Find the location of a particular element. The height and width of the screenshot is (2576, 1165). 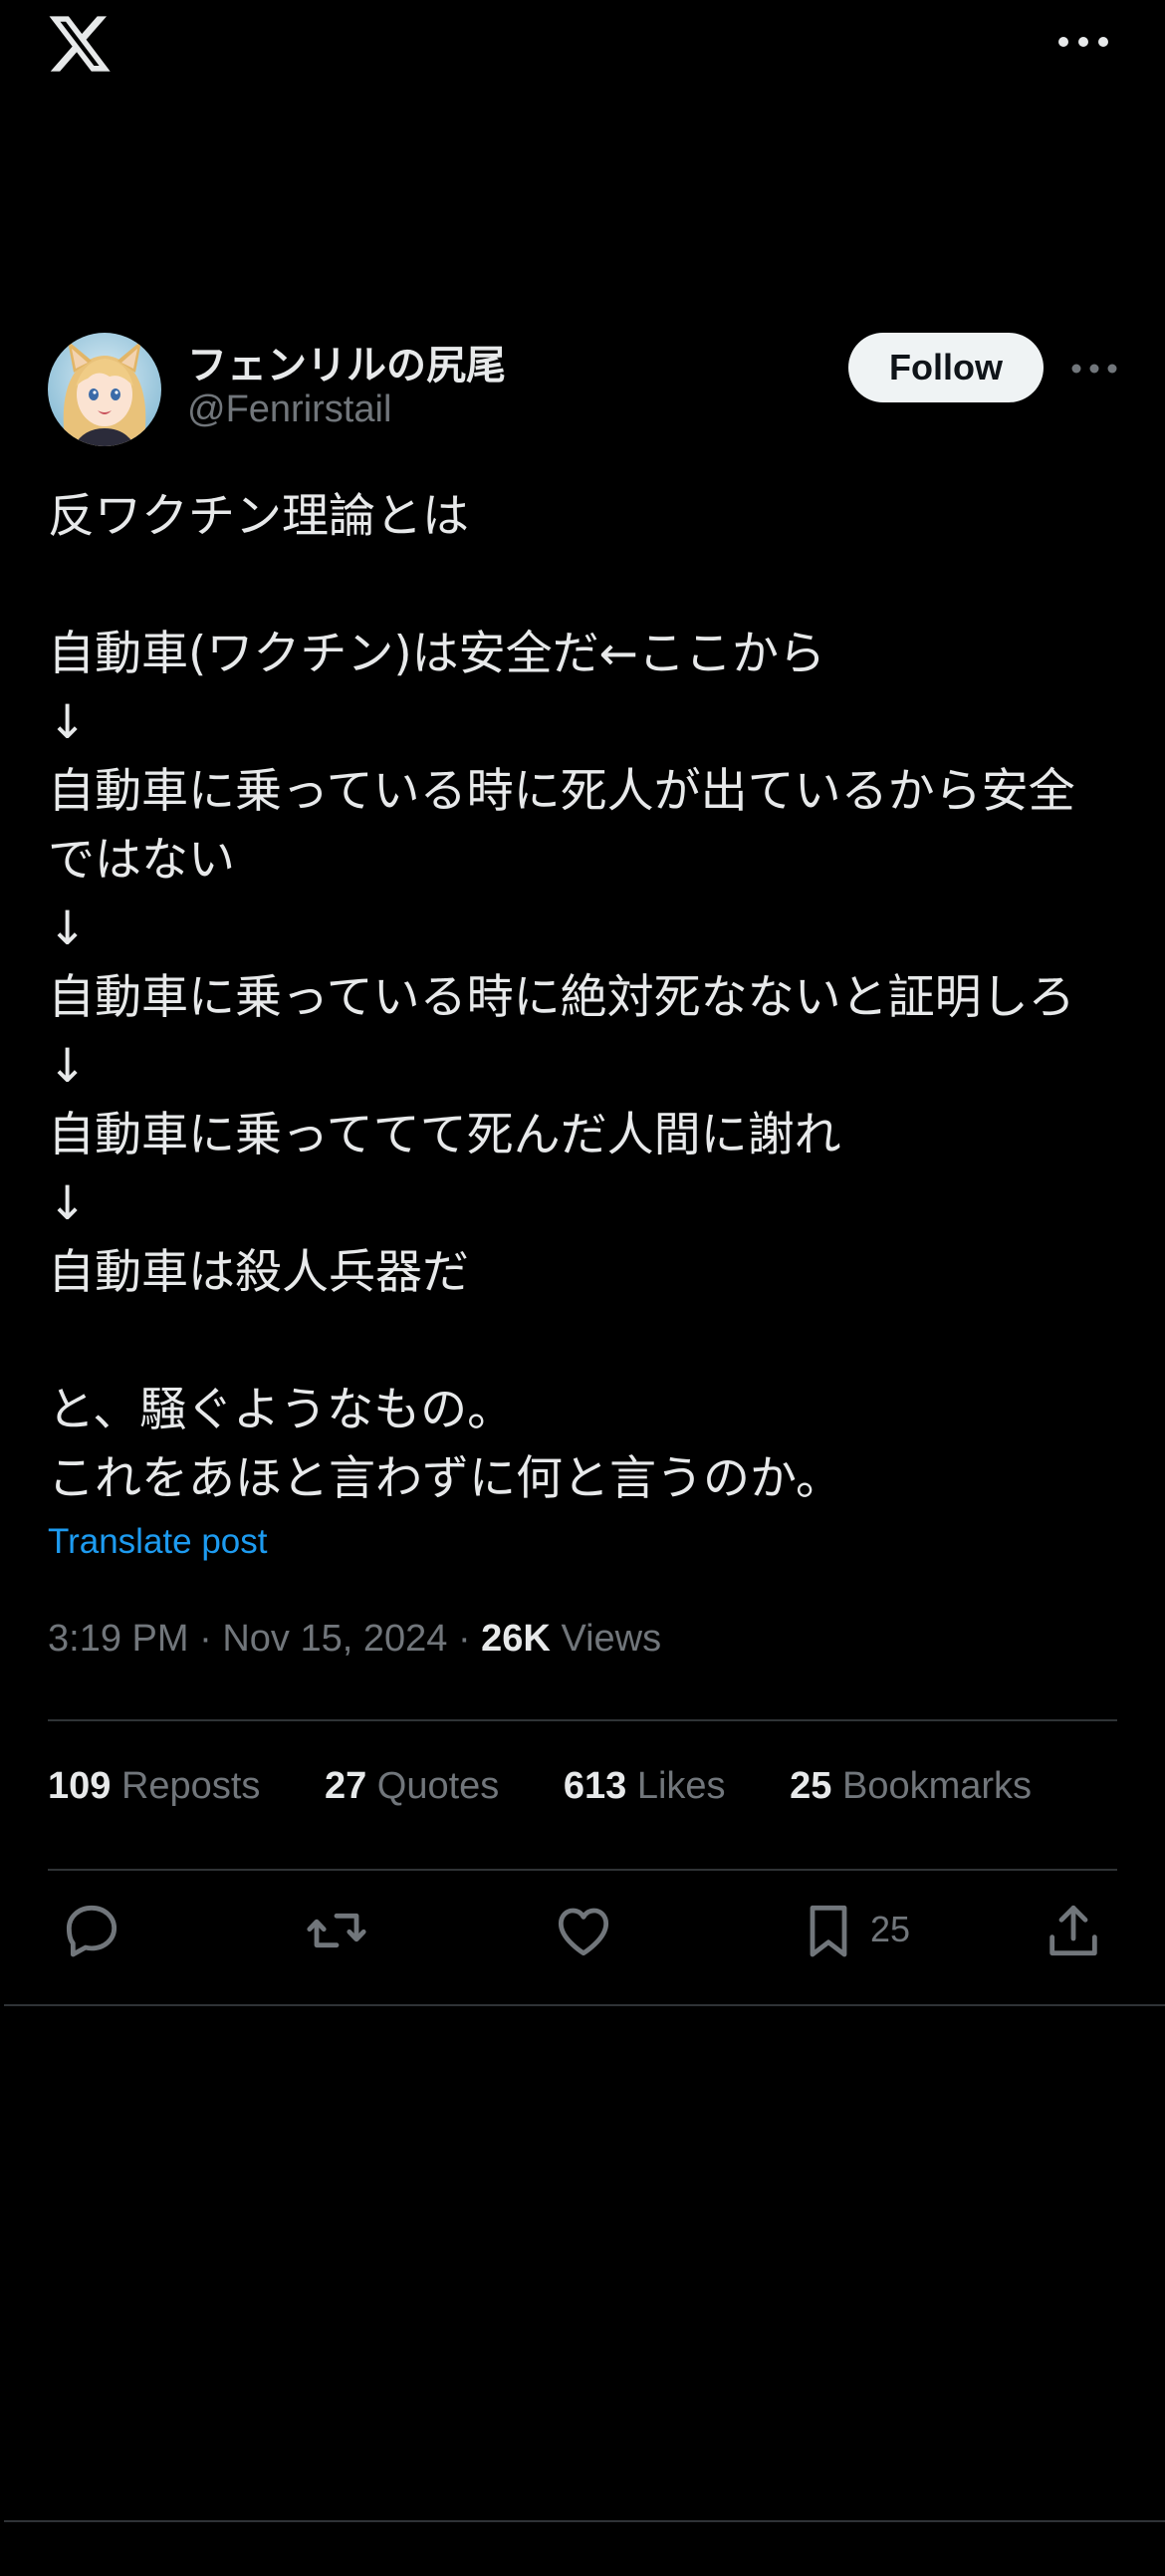

display-name: フェンリルの尻尾 is located at coordinates (347, 361).